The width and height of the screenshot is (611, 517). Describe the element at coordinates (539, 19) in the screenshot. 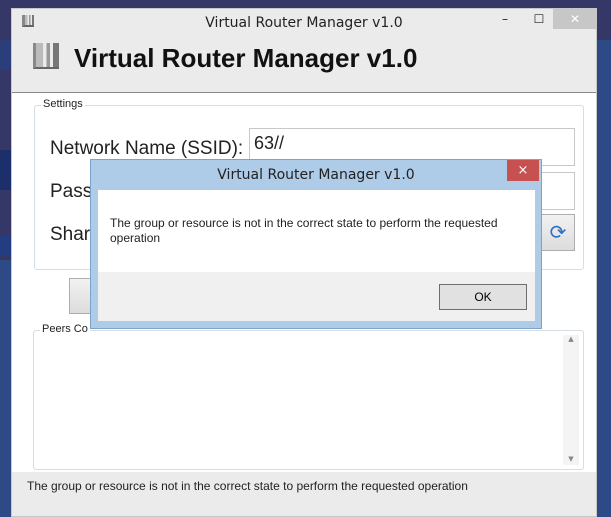

I see `maximize-icon: ☐` at that location.